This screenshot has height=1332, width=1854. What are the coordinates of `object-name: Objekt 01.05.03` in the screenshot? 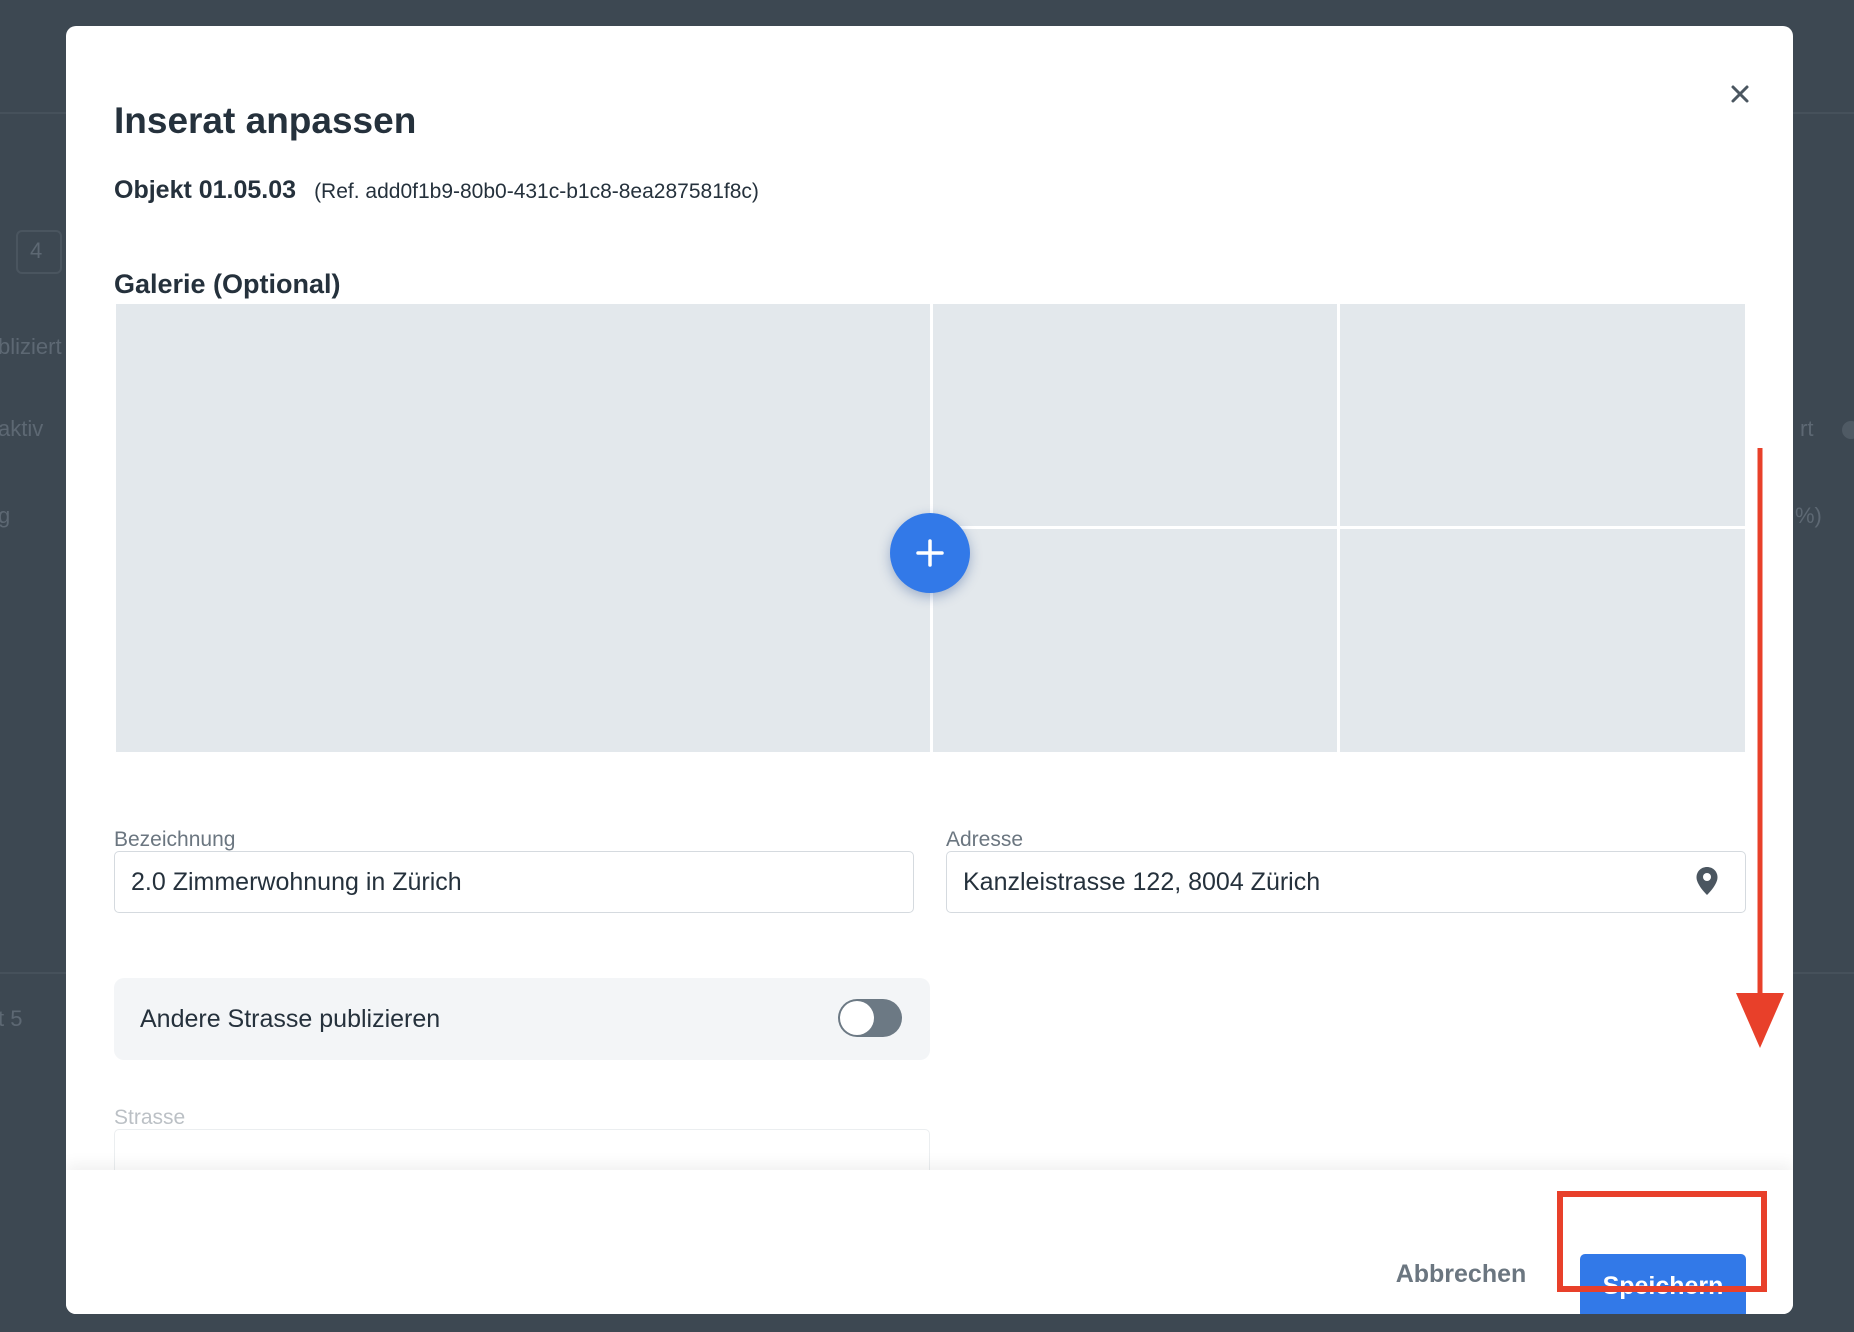 It's located at (205, 190).